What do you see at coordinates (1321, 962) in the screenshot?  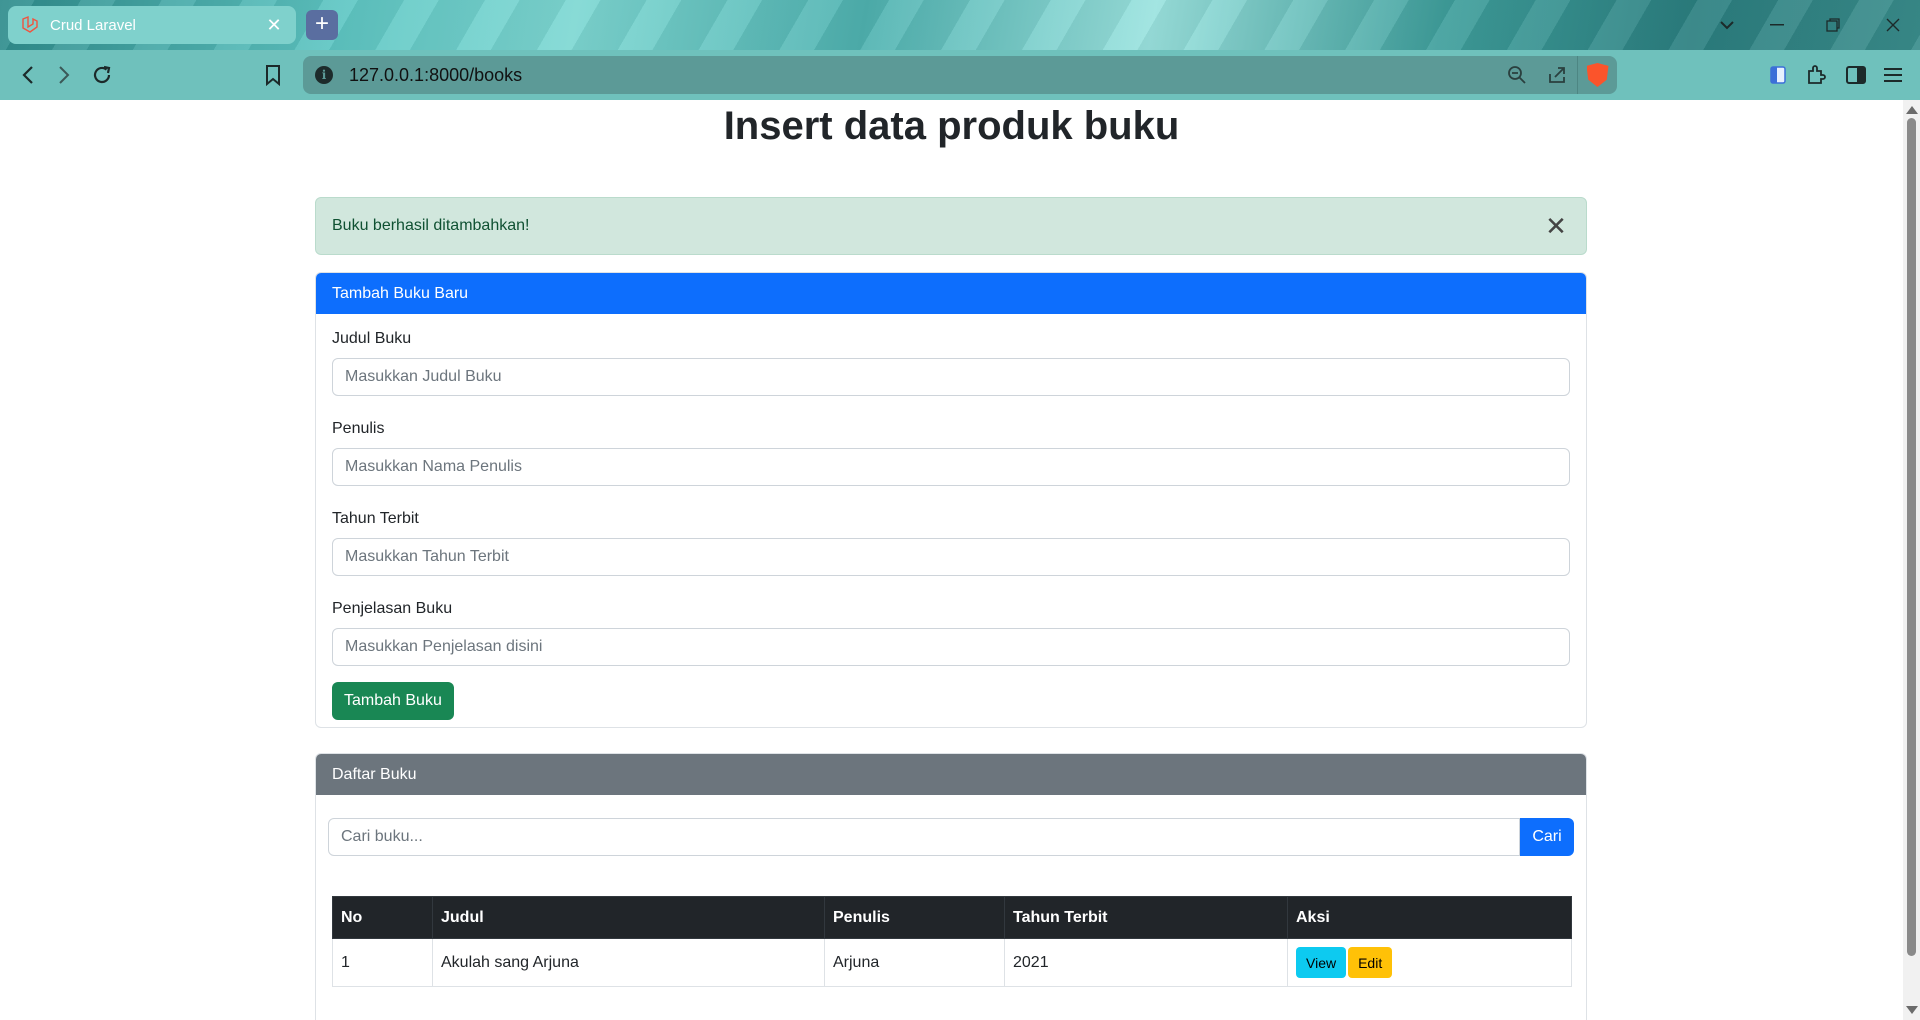 I see `view-button: View` at bounding box center [1321, 962].